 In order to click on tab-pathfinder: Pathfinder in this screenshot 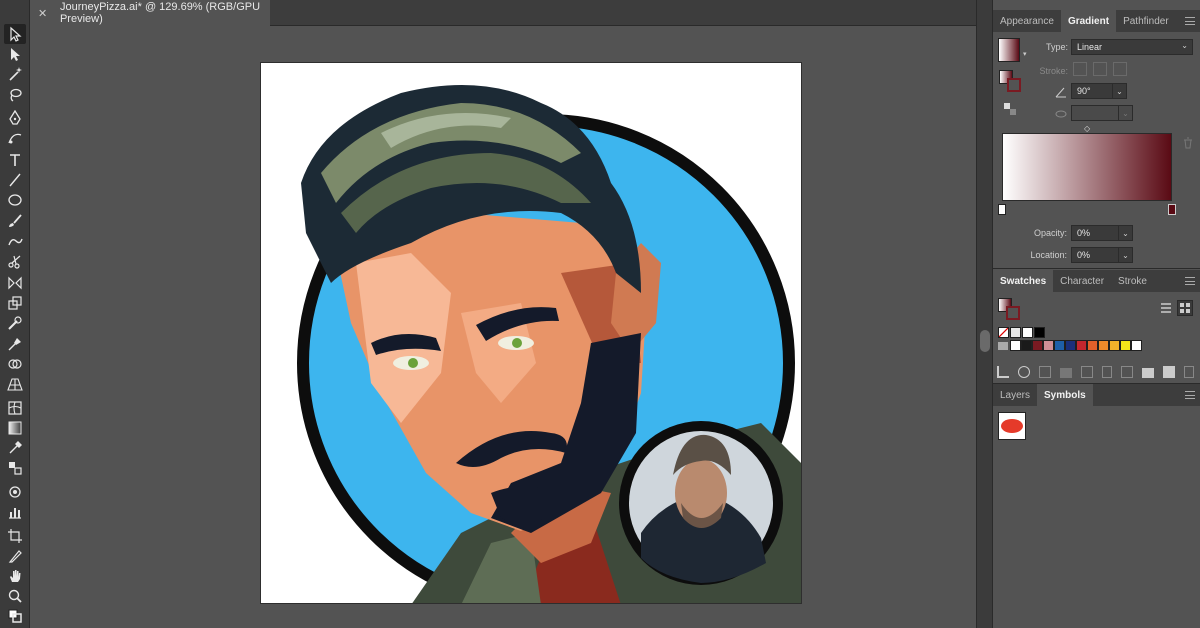, I will do `click(1146, 21)`.